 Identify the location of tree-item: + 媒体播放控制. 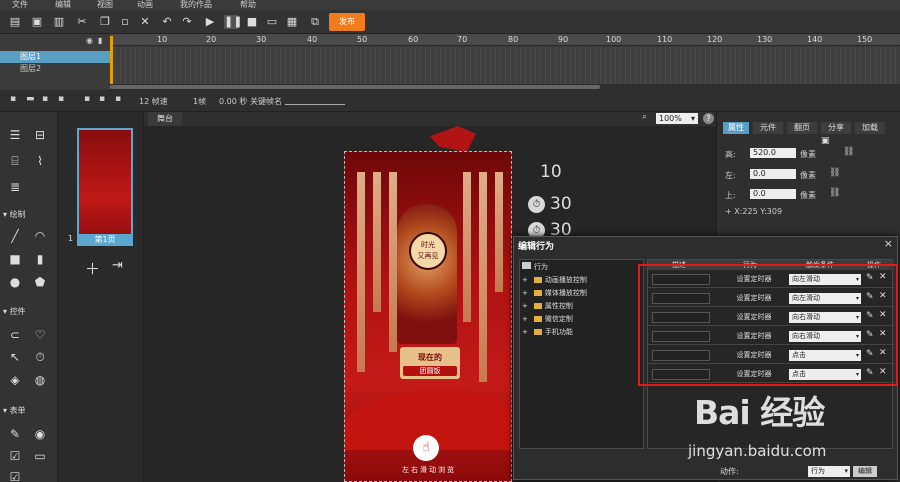
(554, 293).